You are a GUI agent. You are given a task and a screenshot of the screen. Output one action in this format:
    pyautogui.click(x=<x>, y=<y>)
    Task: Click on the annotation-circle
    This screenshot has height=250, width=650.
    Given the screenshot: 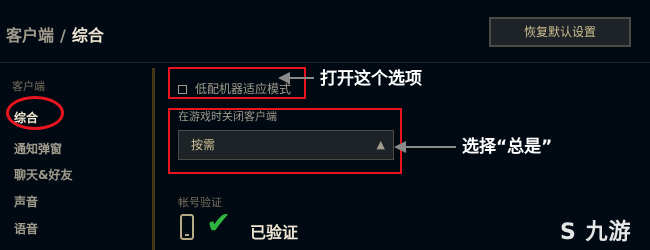 What is the action you would take?
    pyautogui.click(x=35, y=113)
    